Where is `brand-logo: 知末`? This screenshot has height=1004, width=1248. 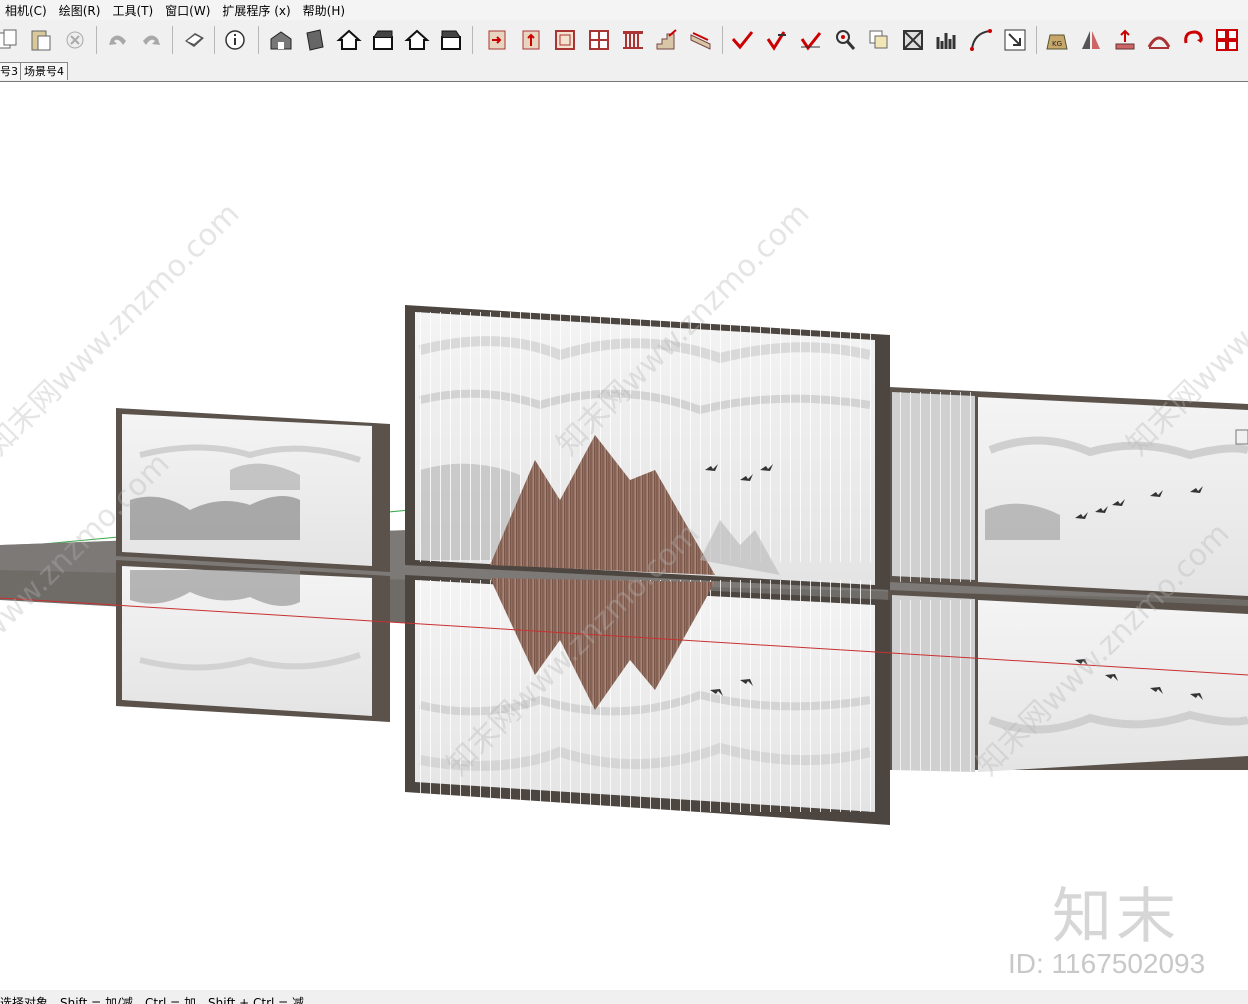
brand-logo: 知末 is located at coordinates (1116, 917).